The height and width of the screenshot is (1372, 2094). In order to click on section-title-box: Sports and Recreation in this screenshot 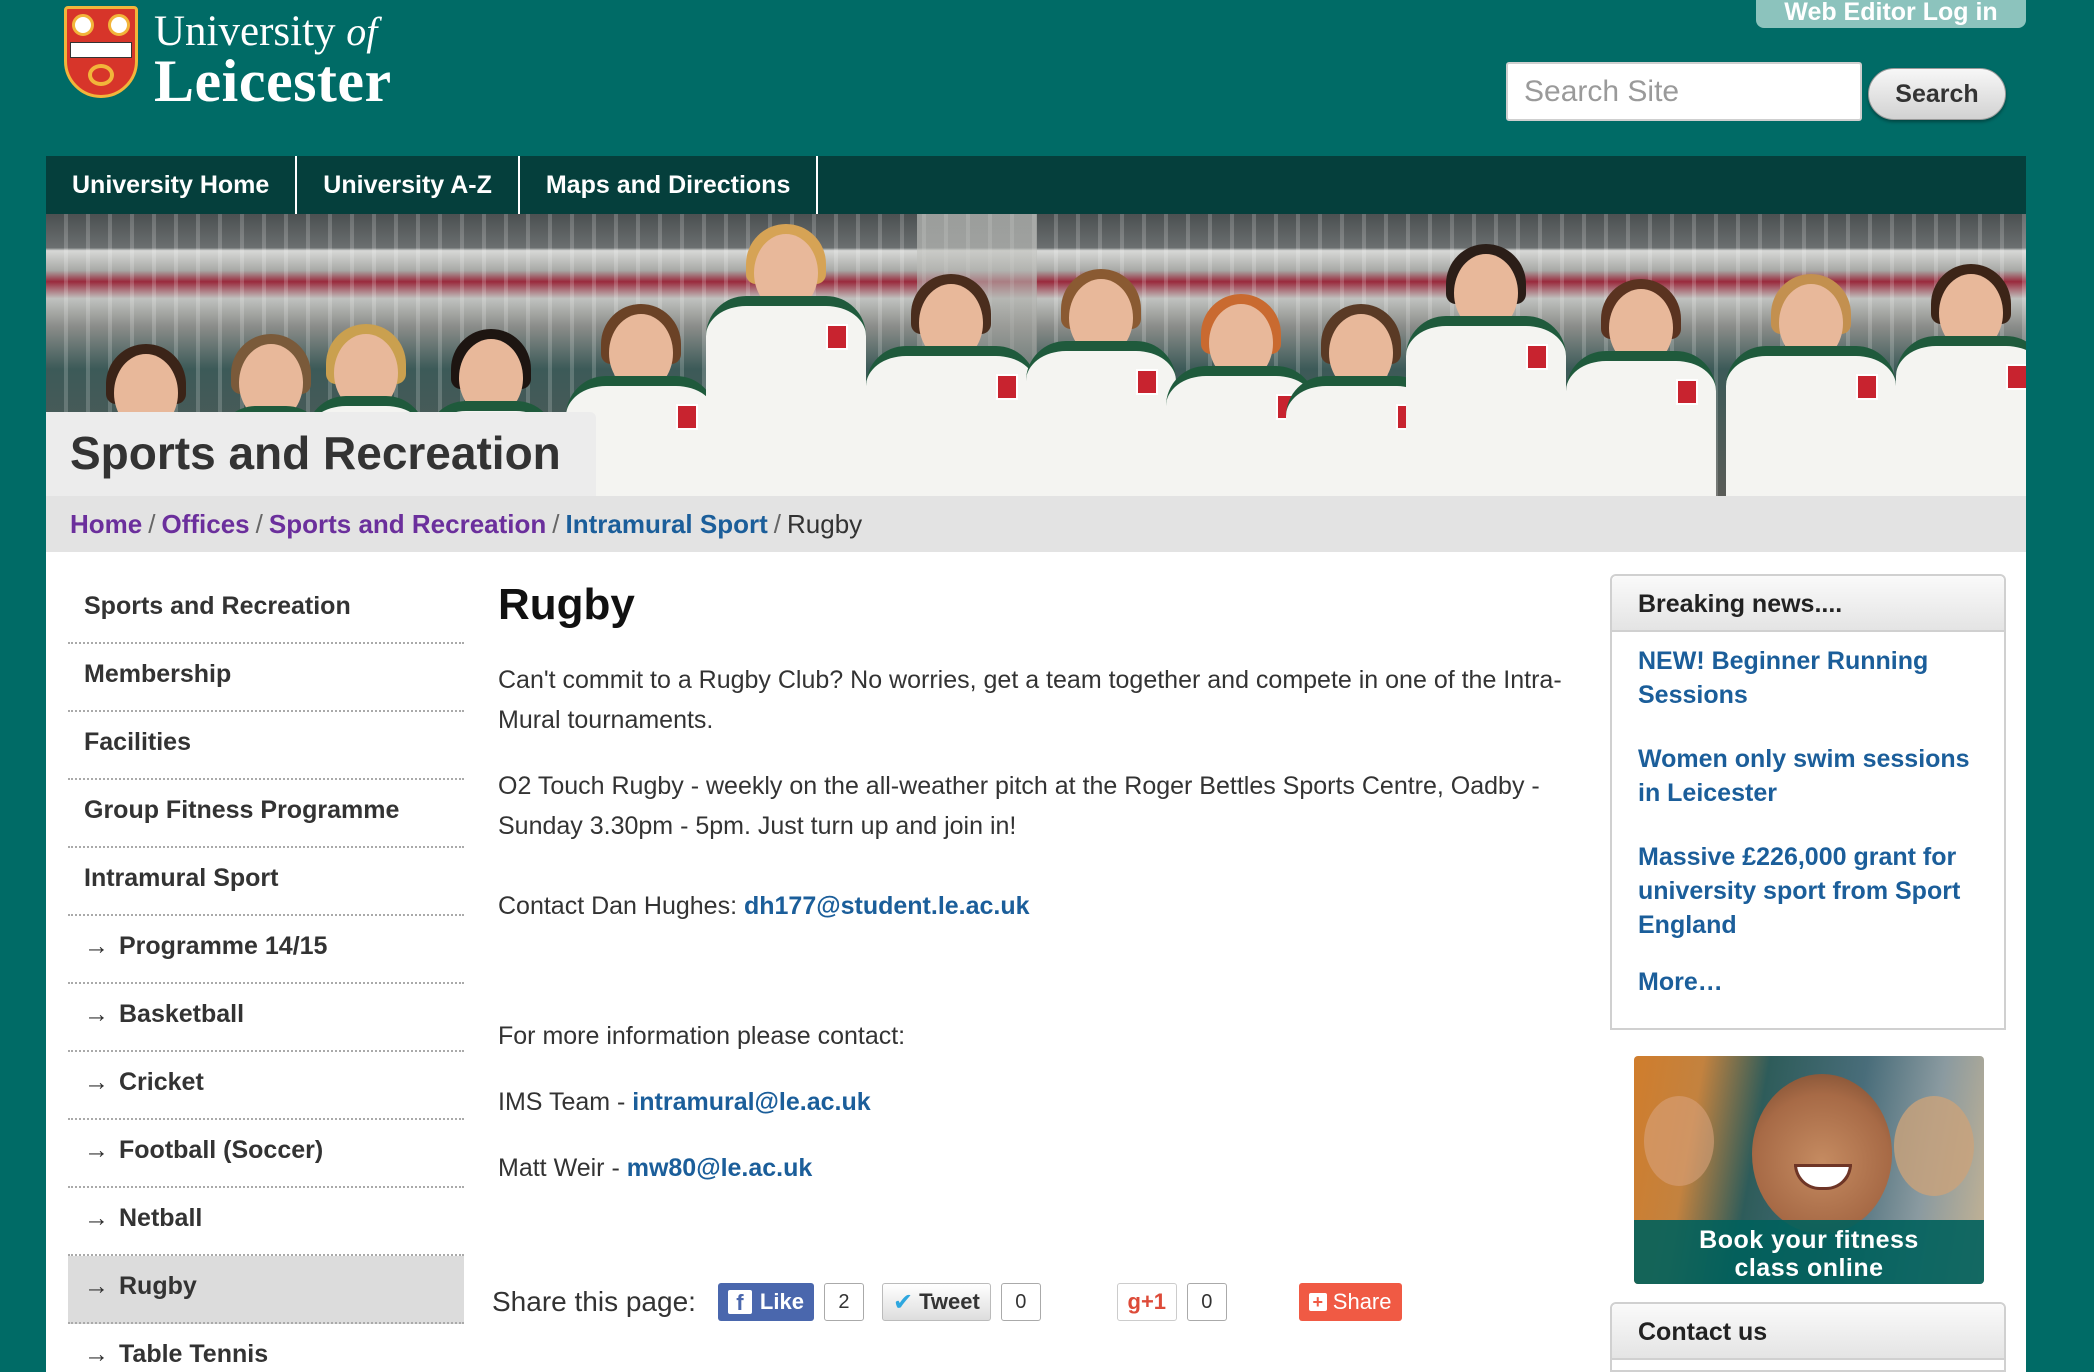, I will do `click(321, 455)`.